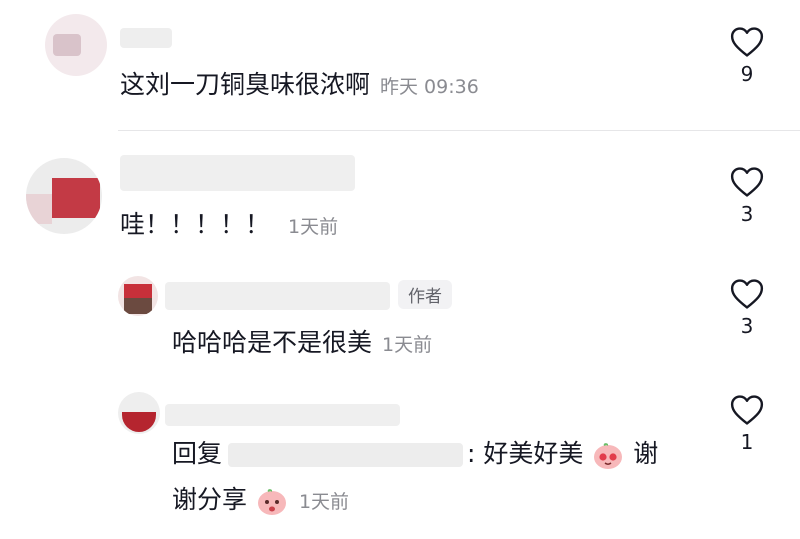 This screenshot has width=800, height=539. What do you see at coordinates (642, 453) in the screenshot?
I see `comment-body-cont: 谢` at bounding box center [642, 453].